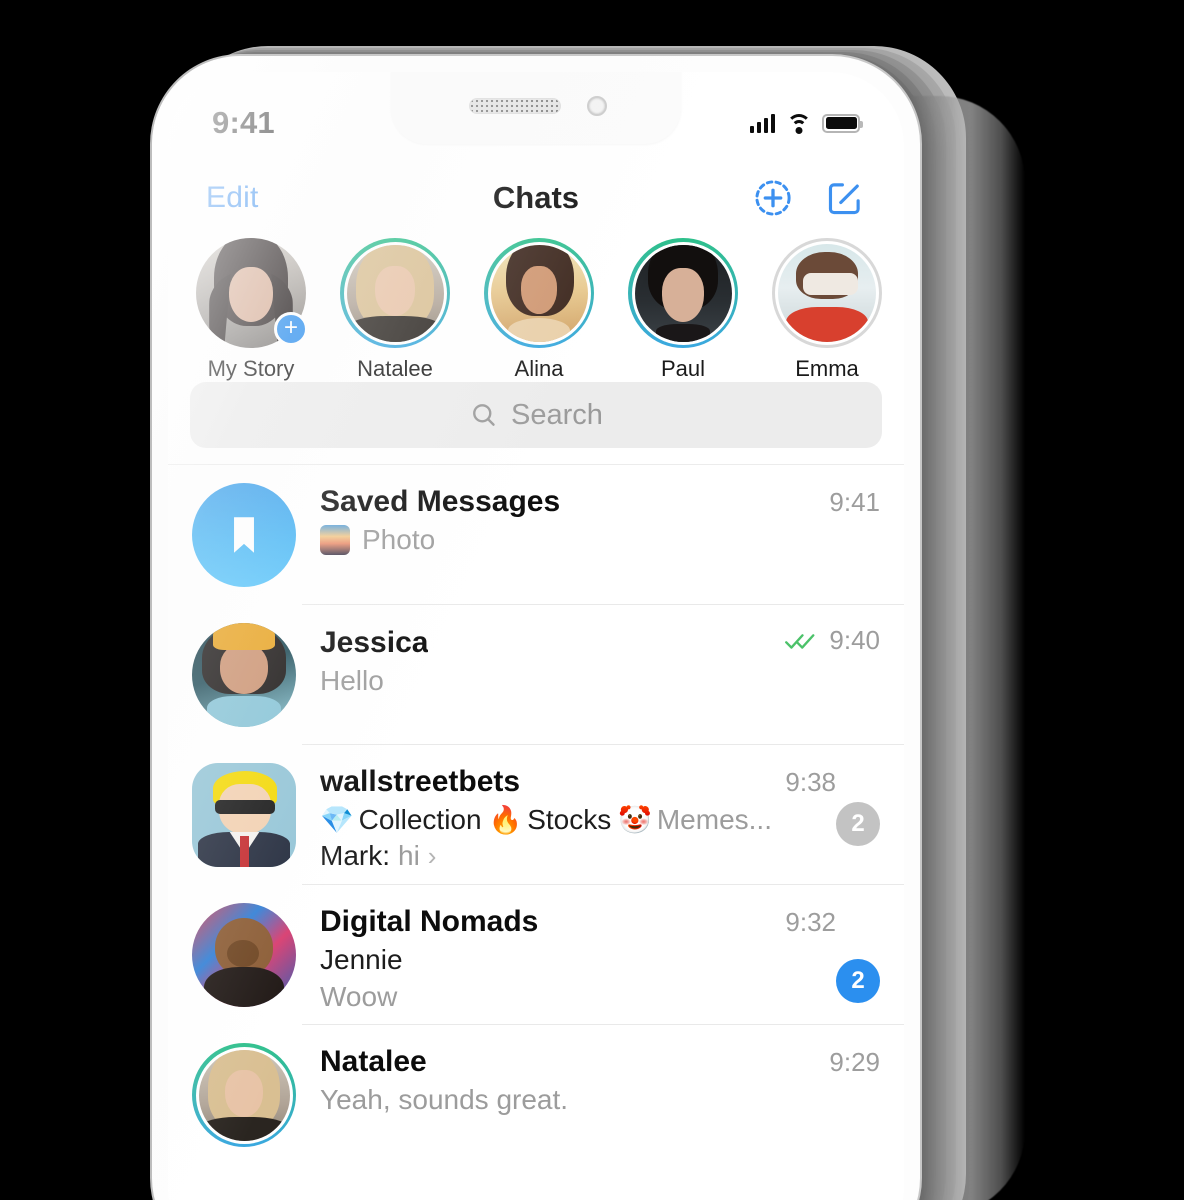 The image size is (1184, 1200). I want to click on chat-title: wallstreetbets, so click(420, 781).